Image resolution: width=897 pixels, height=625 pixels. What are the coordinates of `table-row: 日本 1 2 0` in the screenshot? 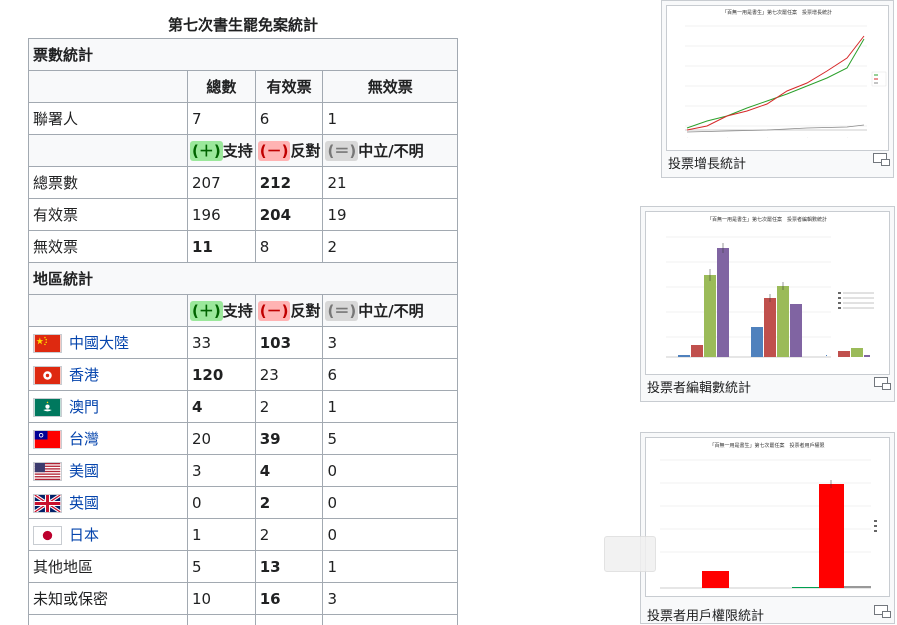 It's located at (243, 534).